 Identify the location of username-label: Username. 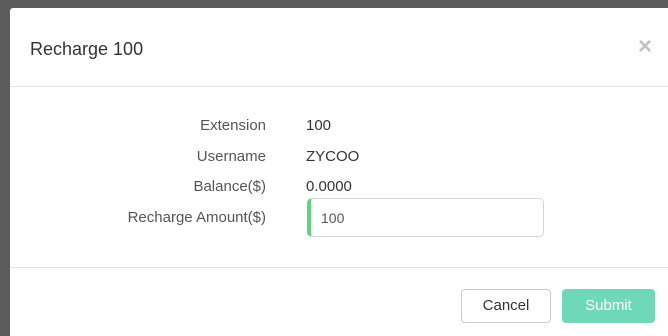
(231, 156).